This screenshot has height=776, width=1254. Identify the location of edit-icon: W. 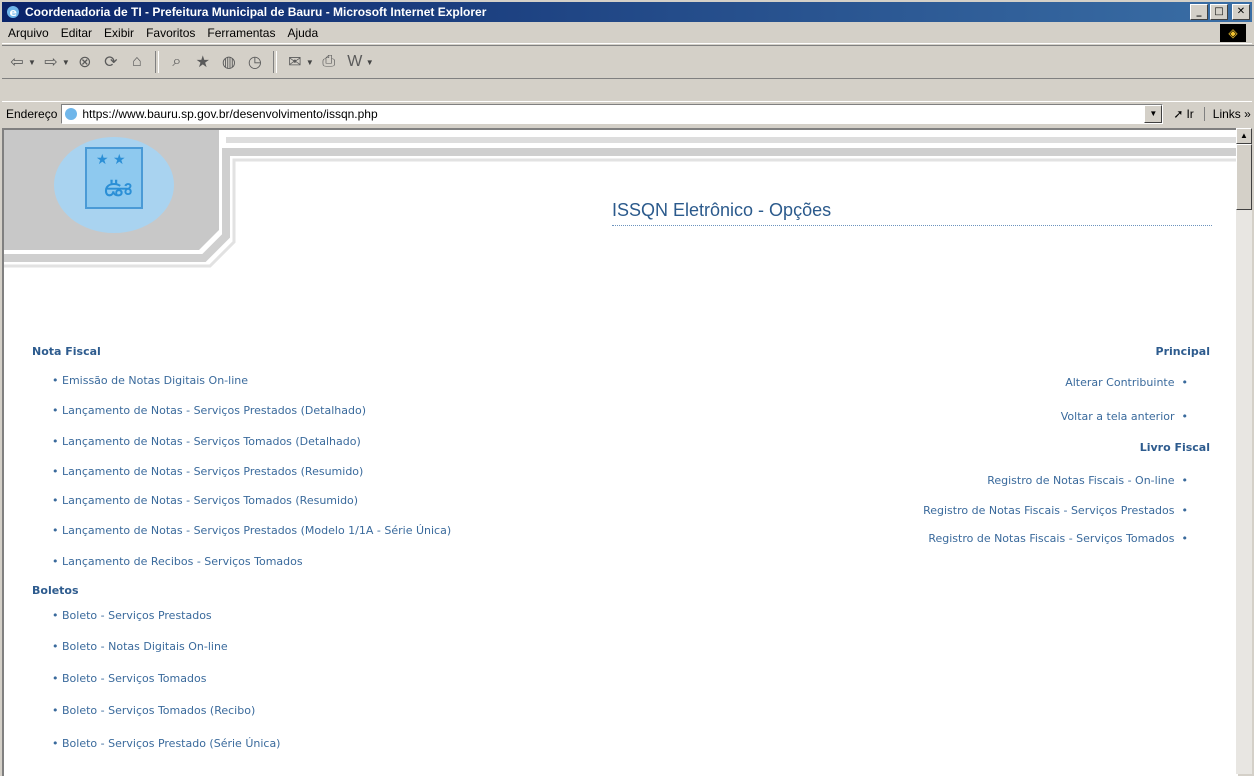
(355, 62).